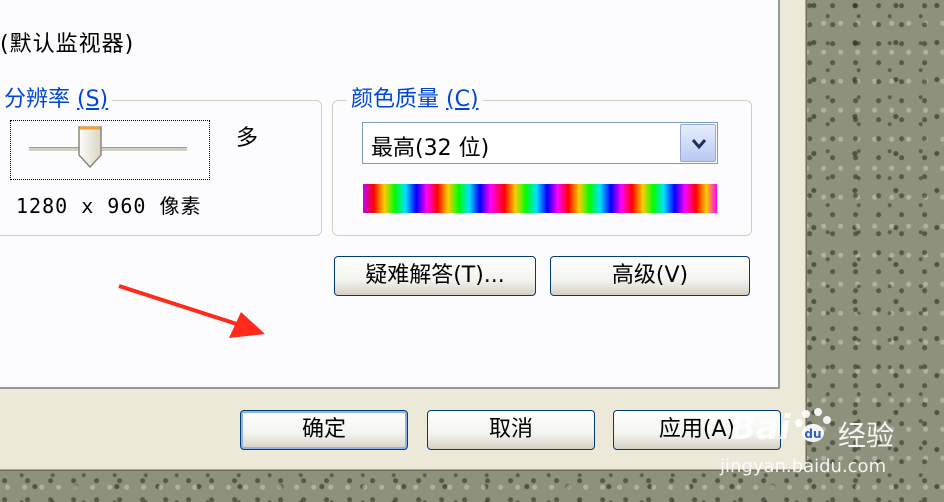  I want to click on advanced-button: 高级(V), so click(650, 276).